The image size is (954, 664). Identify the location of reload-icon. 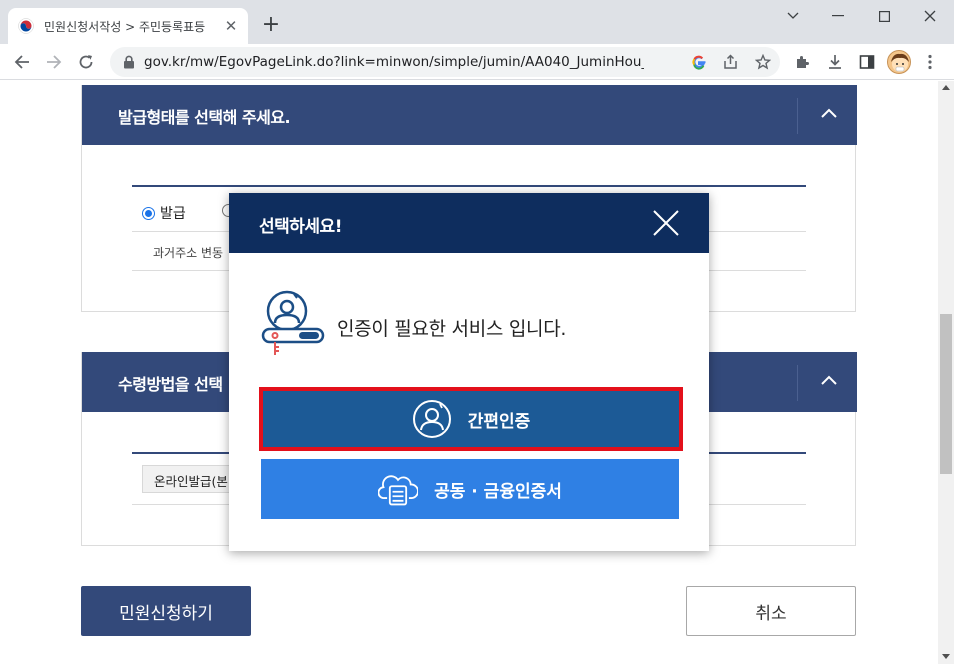
(86, 62).